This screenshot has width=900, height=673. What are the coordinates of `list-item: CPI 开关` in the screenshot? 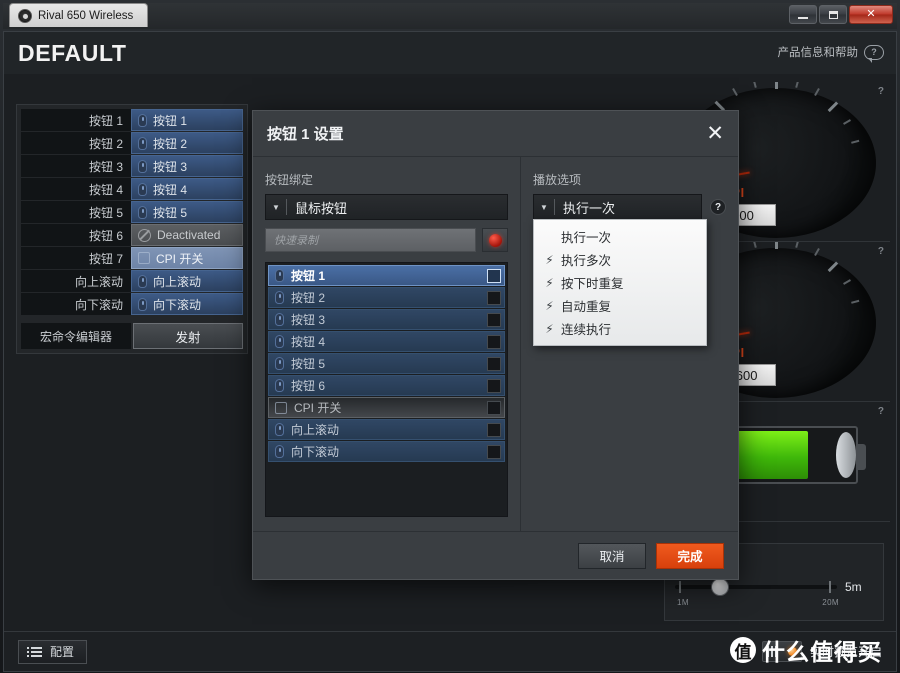 It's located at (386, 407).